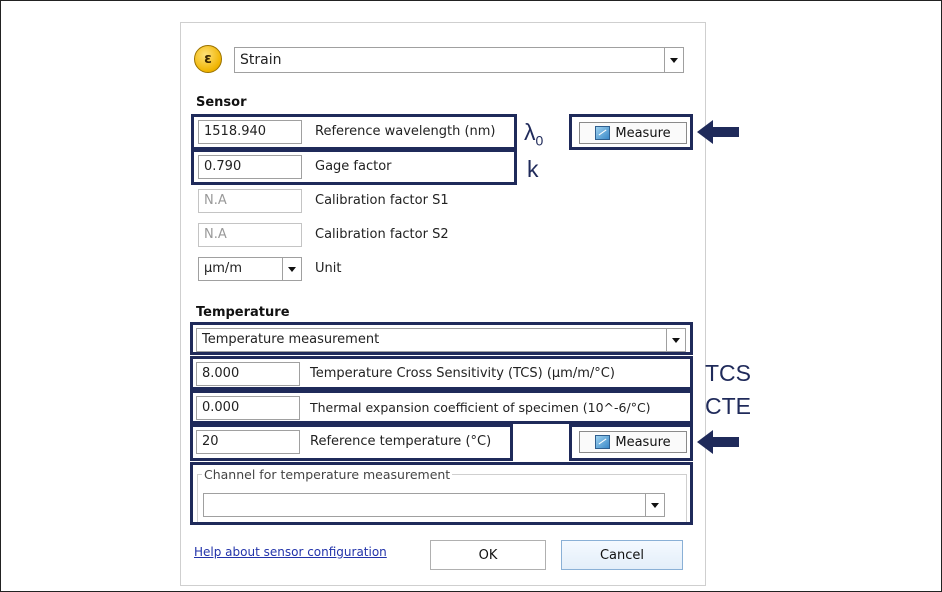 The width and height of the screenshot is (942, 592). What do you see at coordinates (631, 132) in the screenshot?
I see `highlight-box-measure-wavelength` at bounding box center [631, 132].